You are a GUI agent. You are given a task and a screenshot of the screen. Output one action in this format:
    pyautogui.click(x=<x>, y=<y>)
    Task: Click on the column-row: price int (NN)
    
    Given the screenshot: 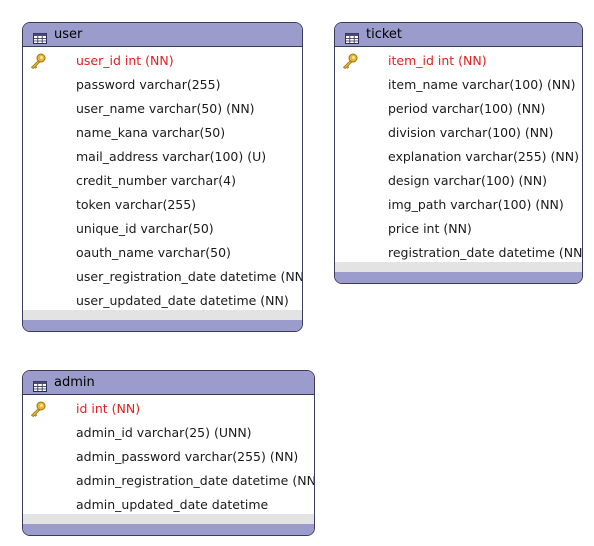 What is the action you would take?
    pyautogui.click(x=458, y=229)
    